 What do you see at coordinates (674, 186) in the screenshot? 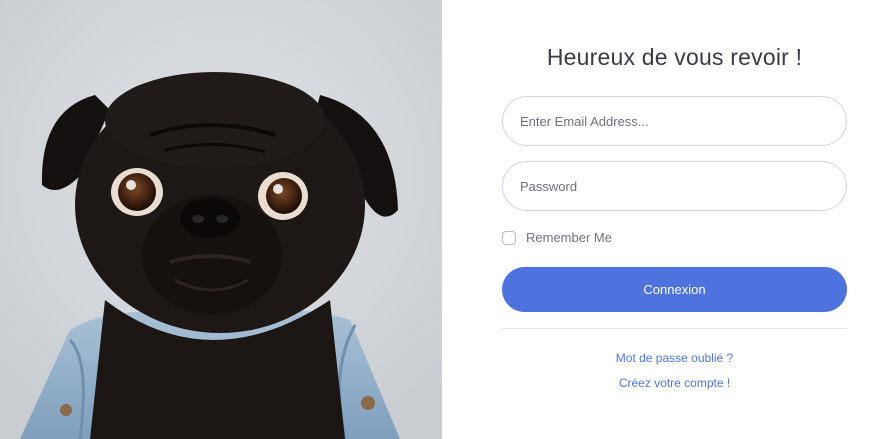
I see `password-field` at bounding box center [674, 186].